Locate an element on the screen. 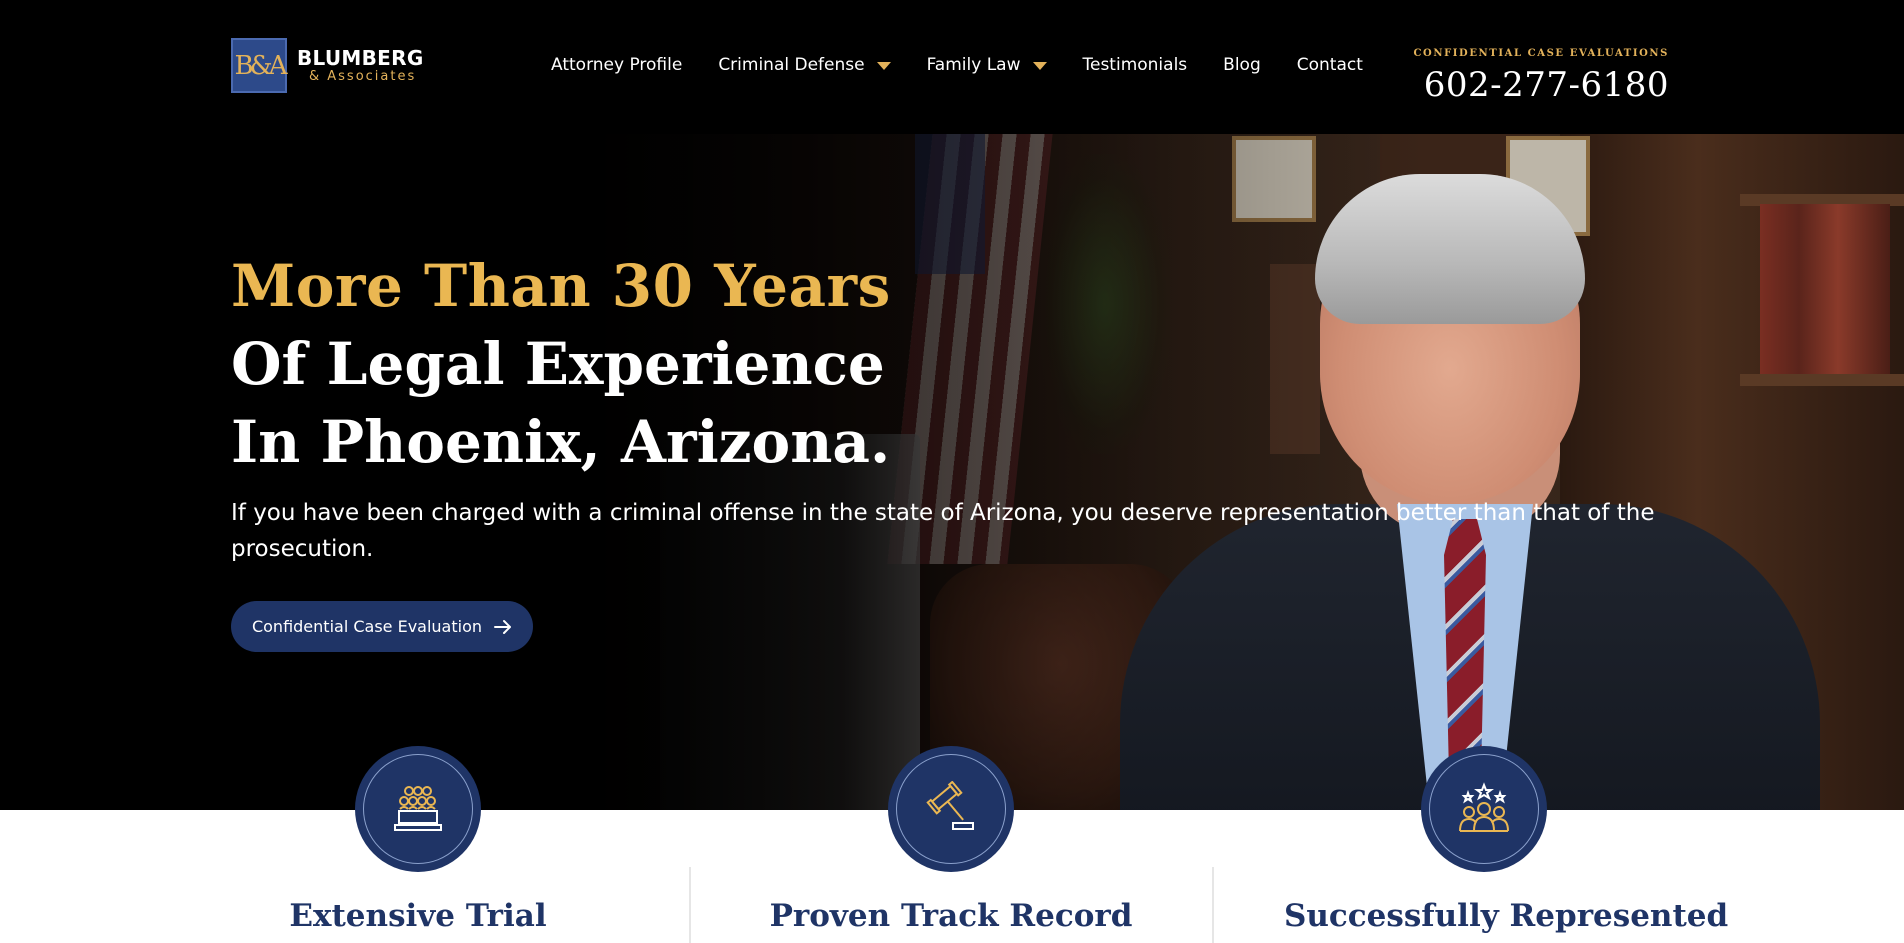 Image resolution: width=1904 pixels, height=943 pixels. nav-item-testimonials: Testimonials is located at coordinates (1135, 65).